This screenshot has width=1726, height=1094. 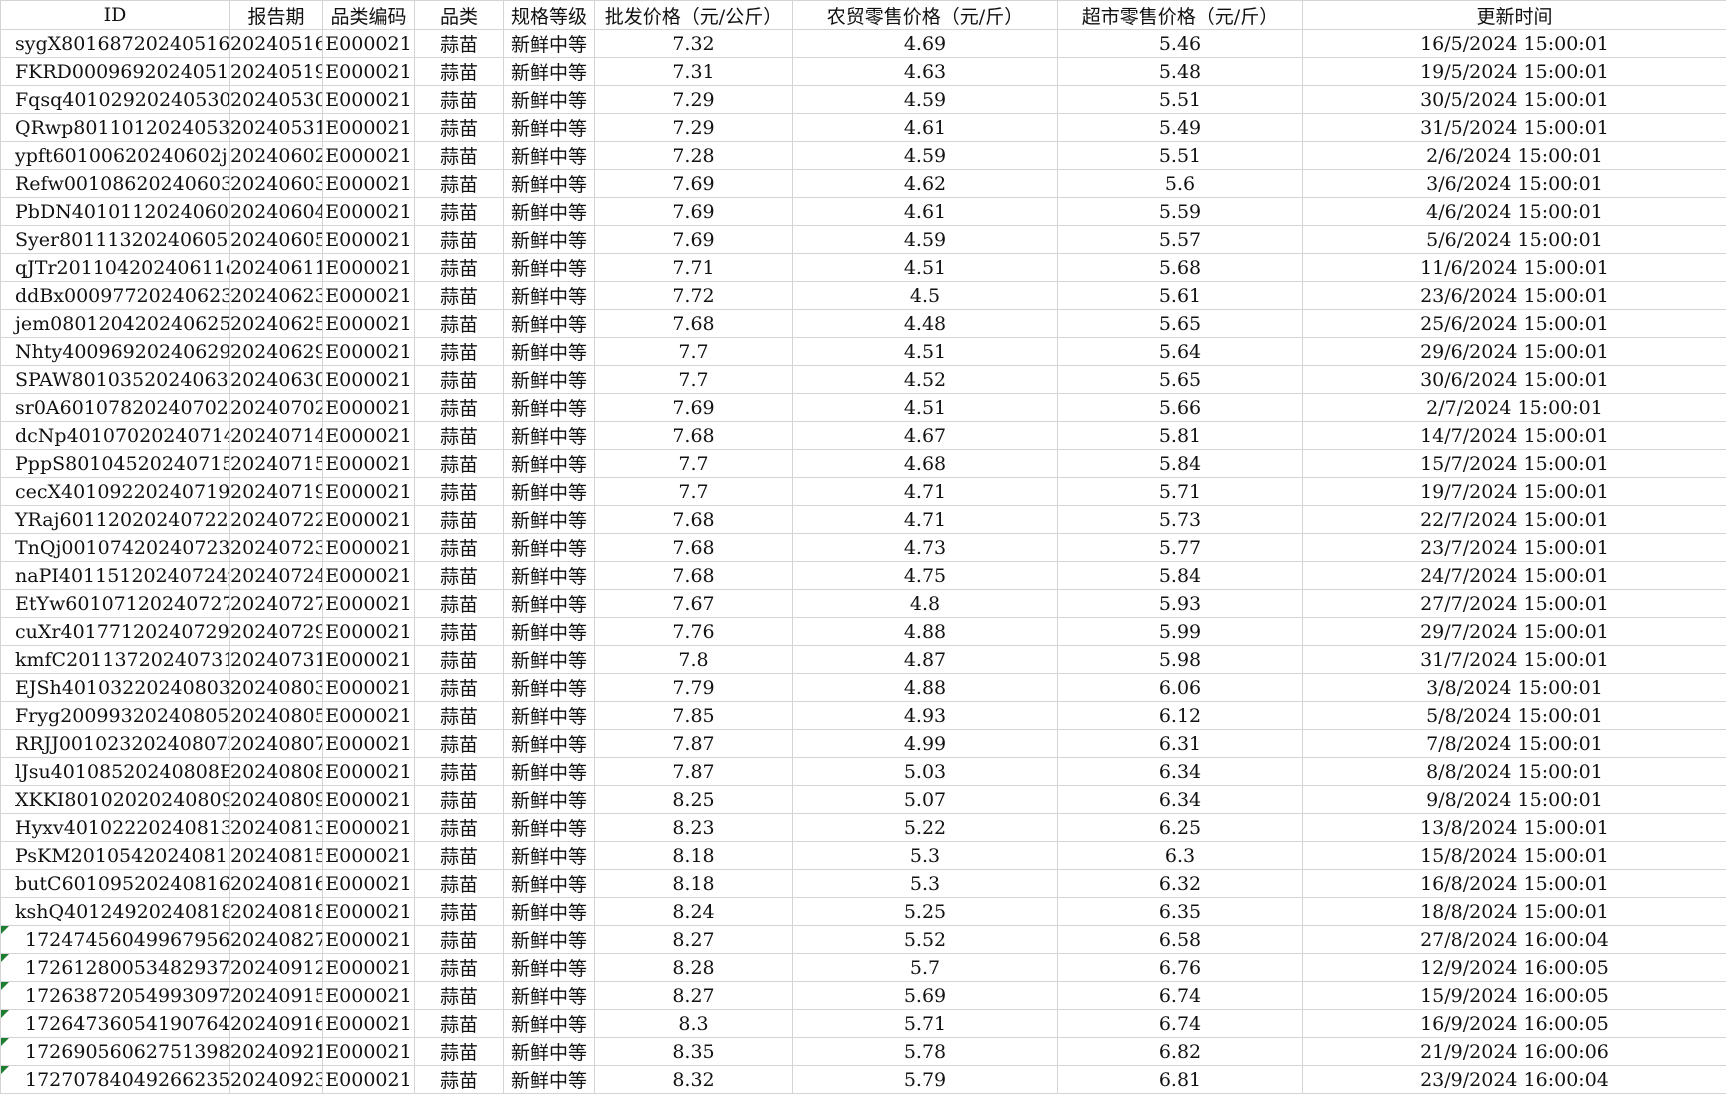 What do you see at coordinates (925, 128) in the screenshot?
I see `cell-farm-market-price: 4.61` at bounding box center [925, 128].